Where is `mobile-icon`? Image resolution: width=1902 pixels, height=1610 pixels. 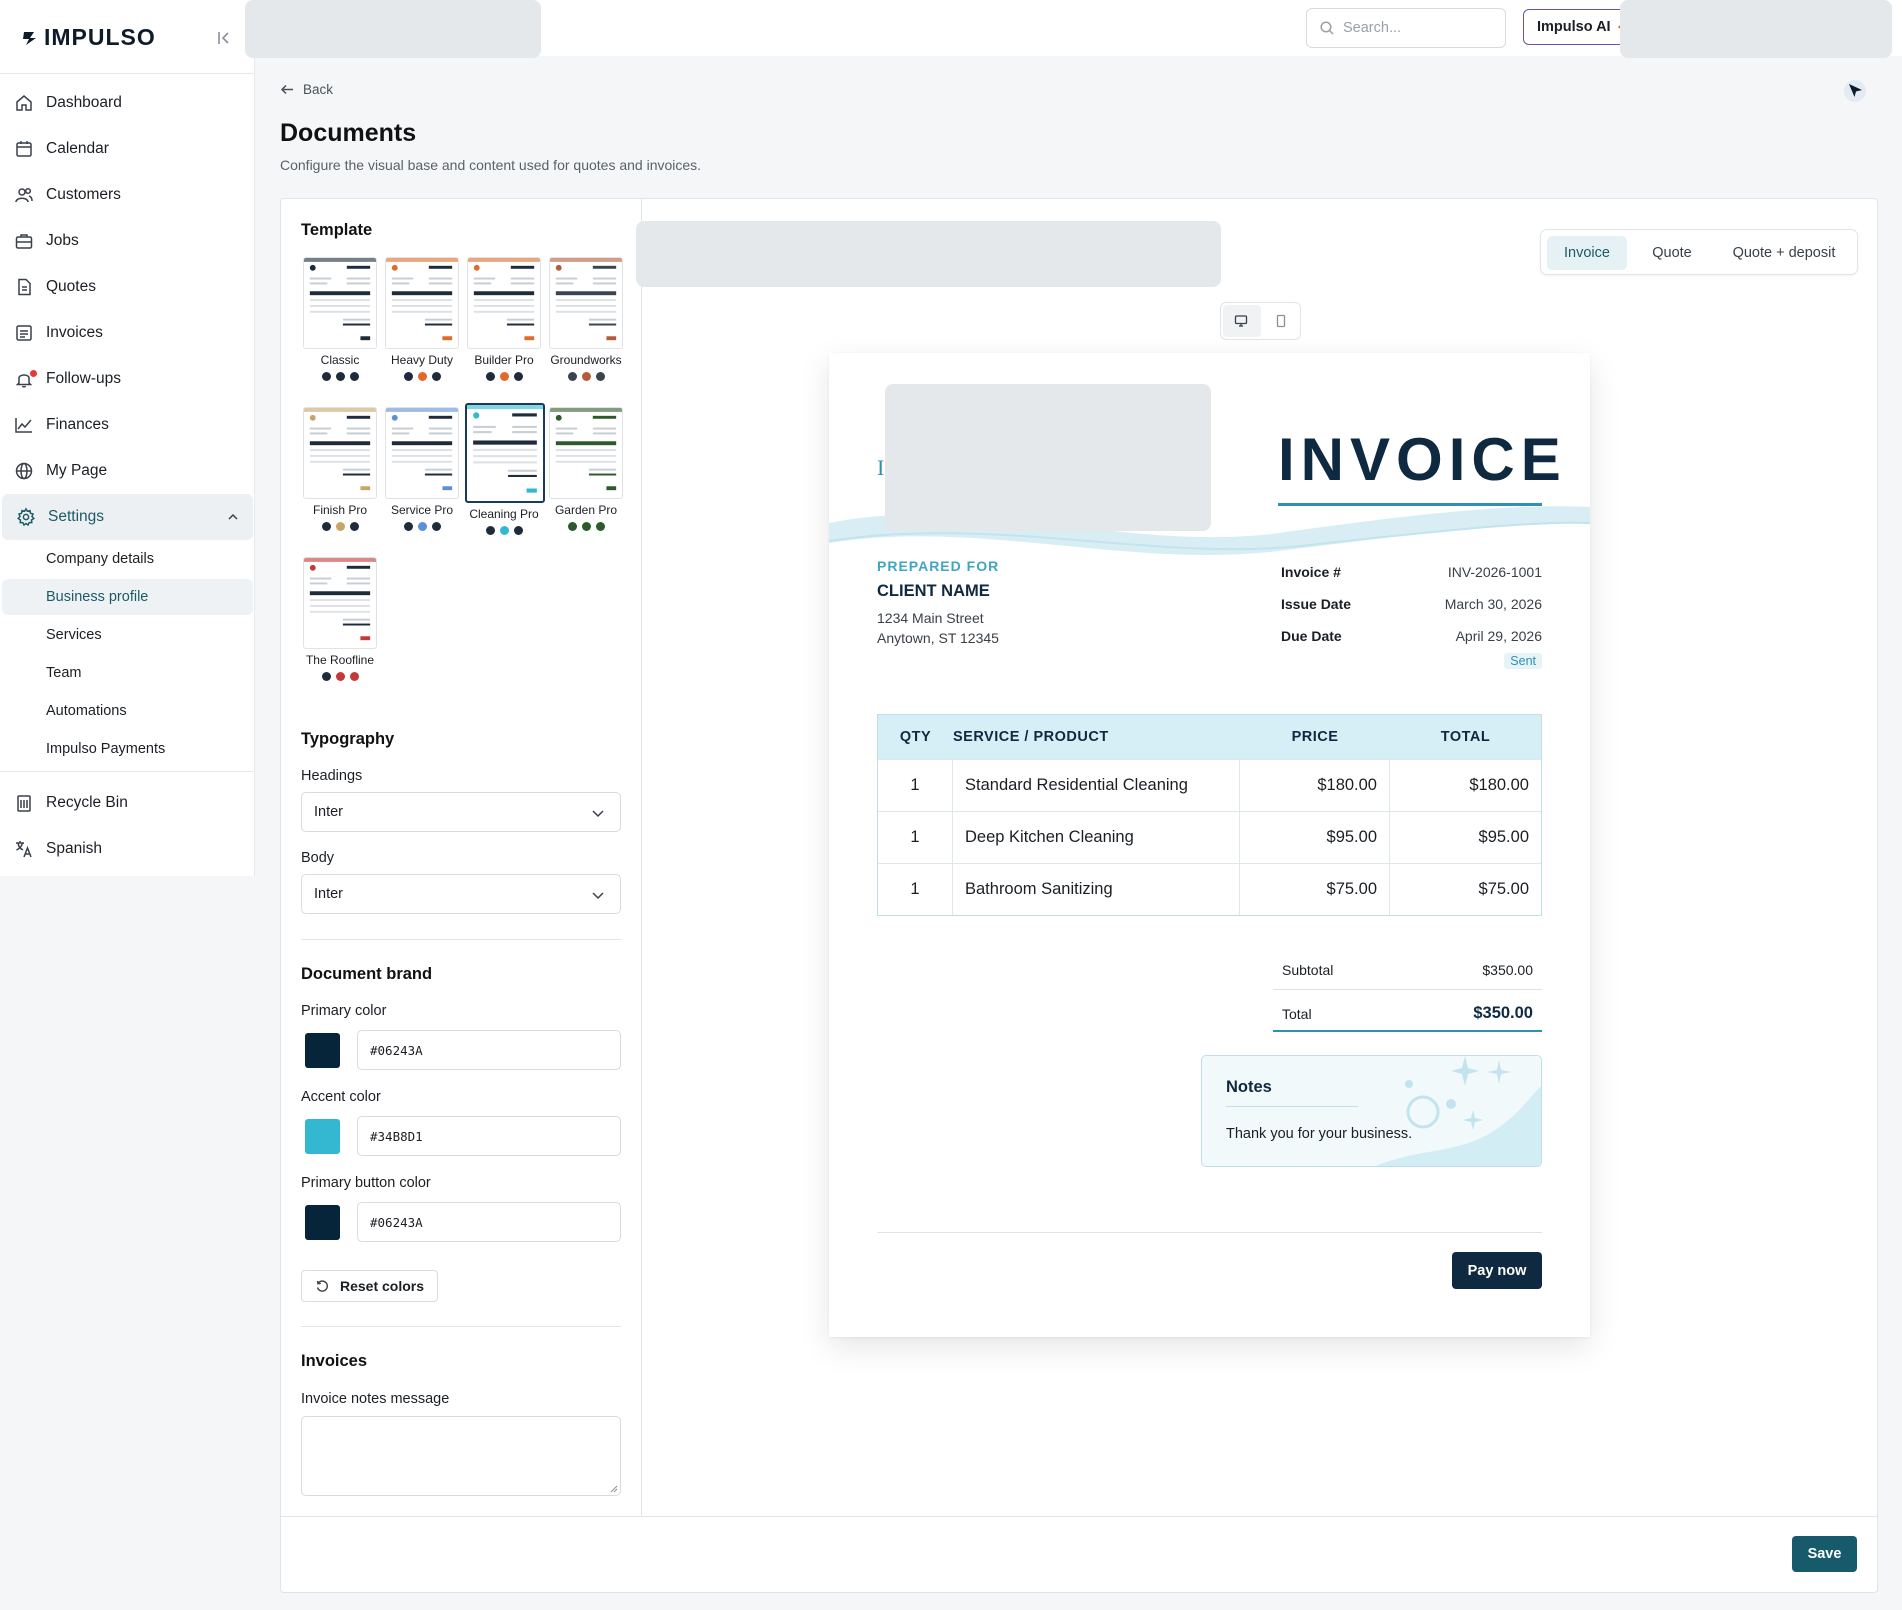
mobile-icon is located at coordinates (1281, 321).